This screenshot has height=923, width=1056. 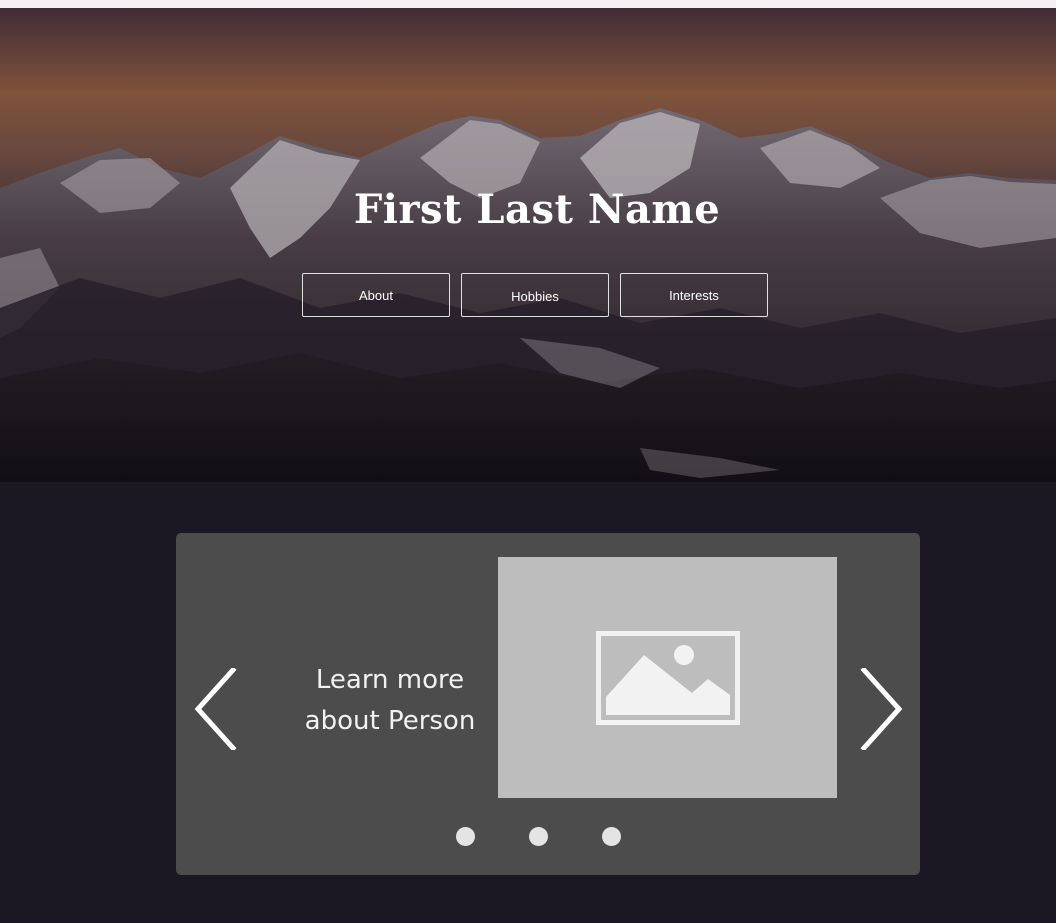 What do you see at coordinates (376, 295) in the screenshot?
I see `about-button: About` at bounding box center [376, 295].